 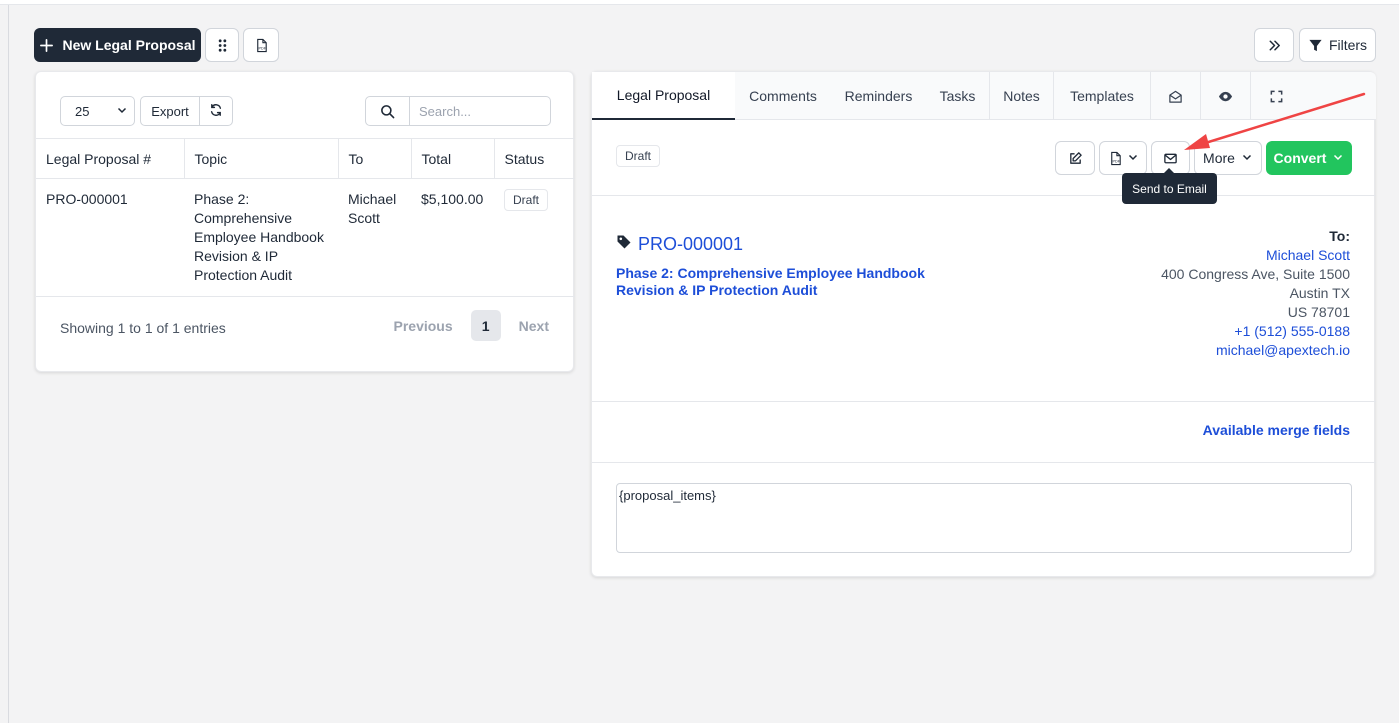 What do you see at coordinates (534, 237) in the screenshot?
I see `cell-status: Draft` at bounding box center [534, 237].